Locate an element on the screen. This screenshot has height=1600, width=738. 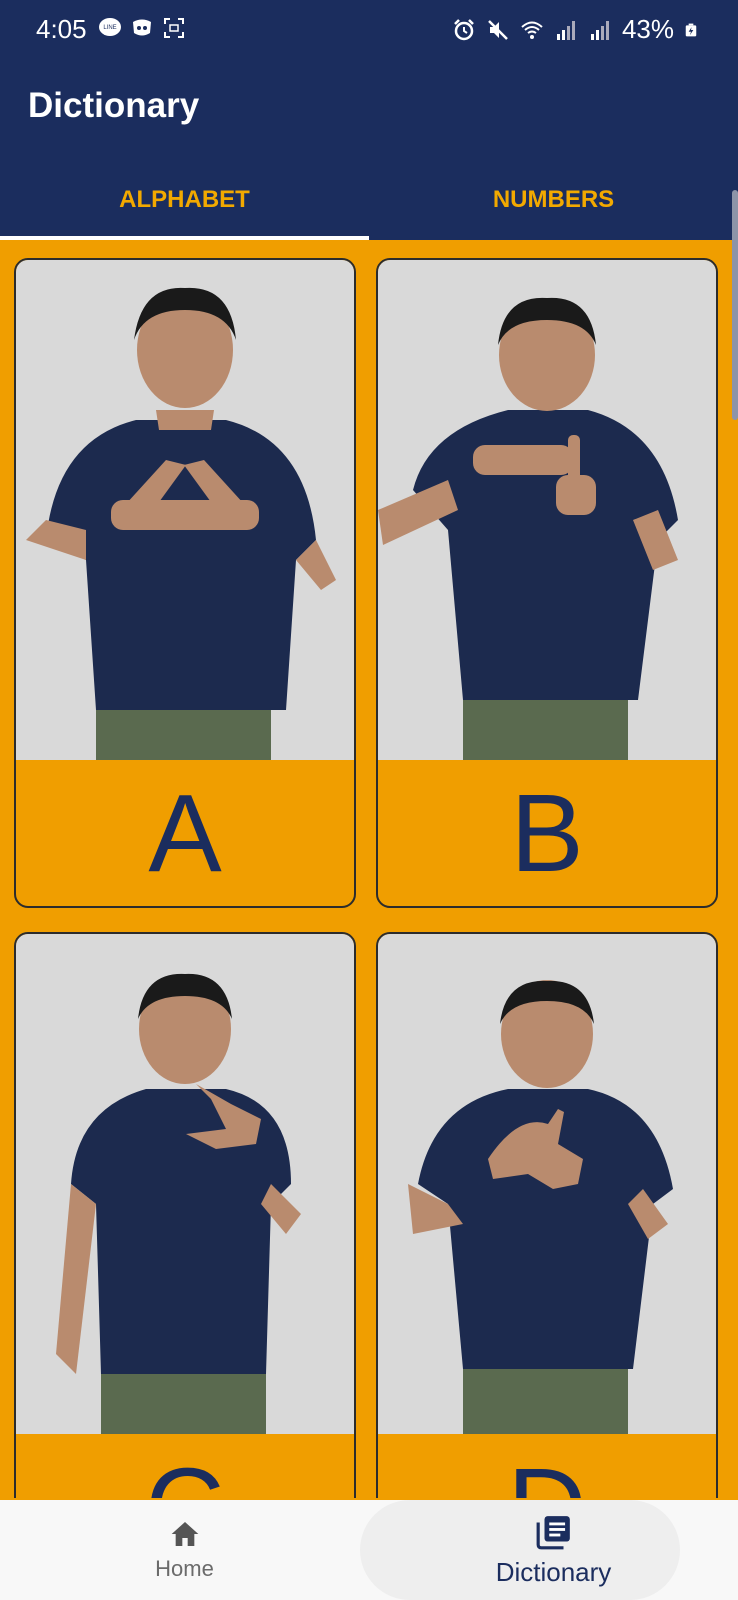
nav-home-label: Home is located at coordinates (184, 1568).